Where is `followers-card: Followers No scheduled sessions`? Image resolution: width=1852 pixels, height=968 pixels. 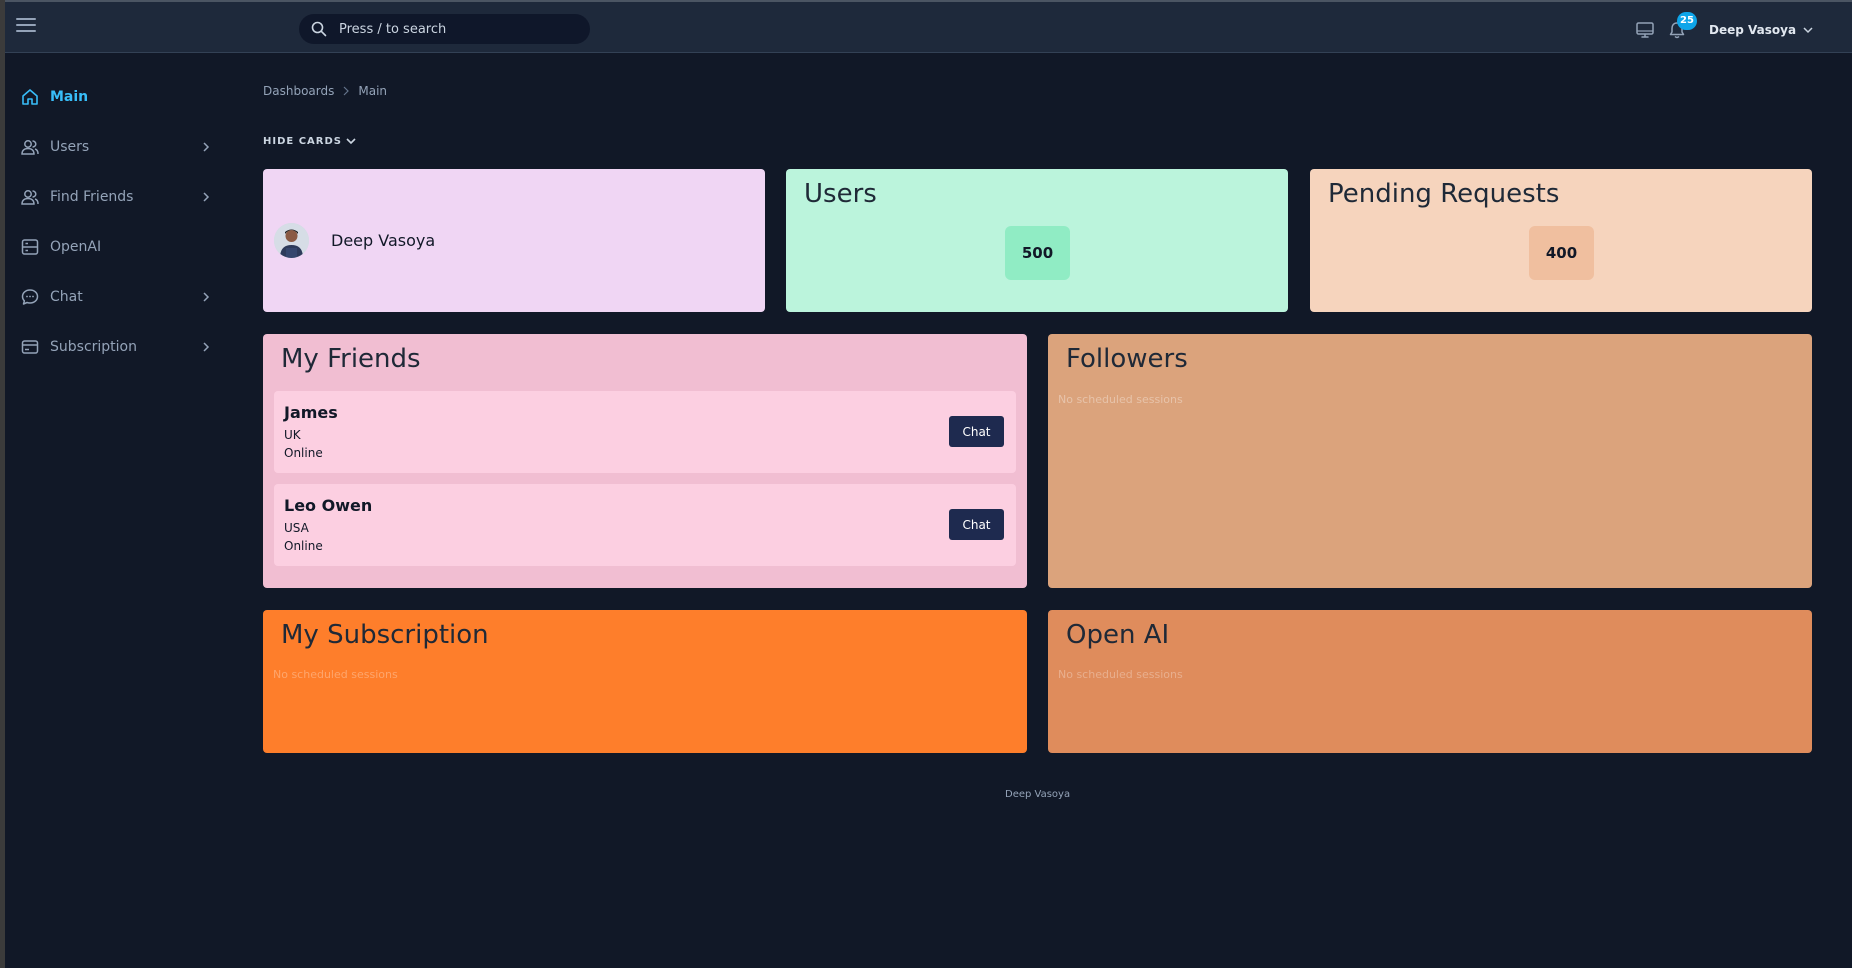
followers-card: Followers No scheduled sessions is located at coordinates (1430, 461).